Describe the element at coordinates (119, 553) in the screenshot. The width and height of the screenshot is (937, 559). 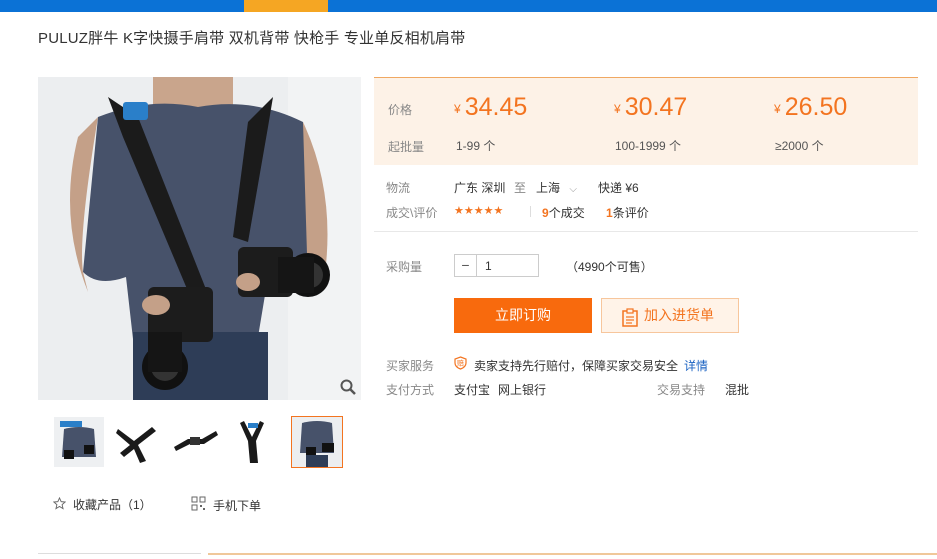
I see `tab-underline` at that location.